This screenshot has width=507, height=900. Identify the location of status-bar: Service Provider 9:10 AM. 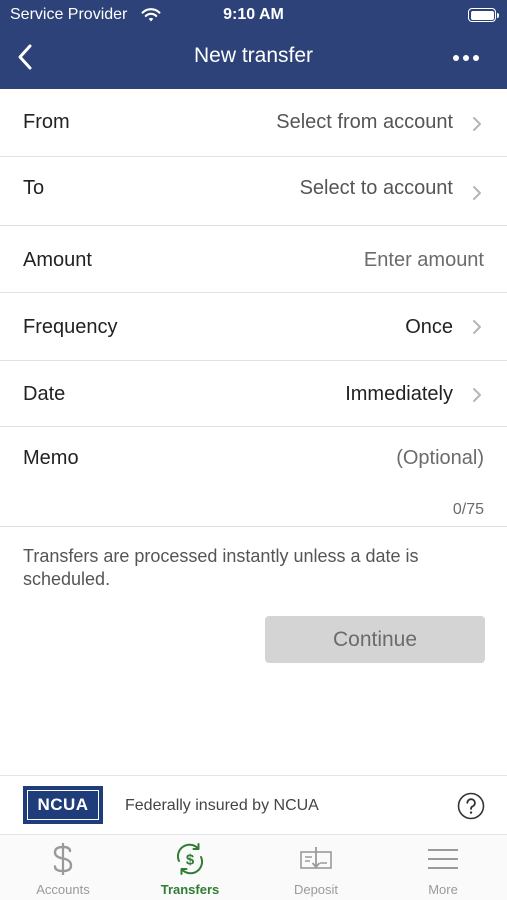
(253, 15).